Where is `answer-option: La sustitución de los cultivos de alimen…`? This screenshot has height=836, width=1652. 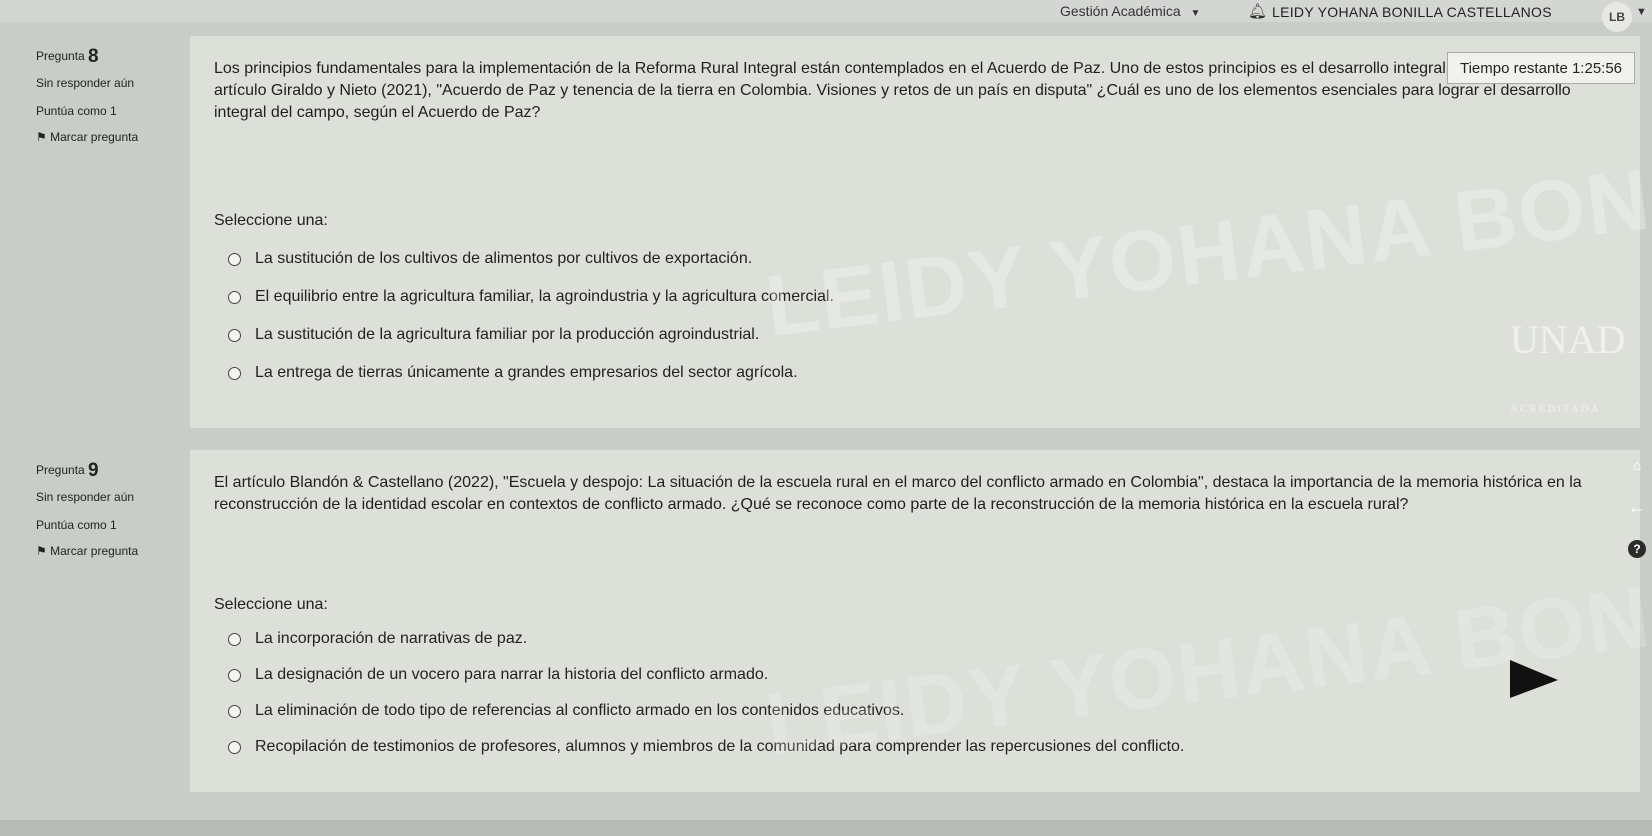 answer-option: La sustitución de los cultivos de alimen… is located at coordinates (490, 259).